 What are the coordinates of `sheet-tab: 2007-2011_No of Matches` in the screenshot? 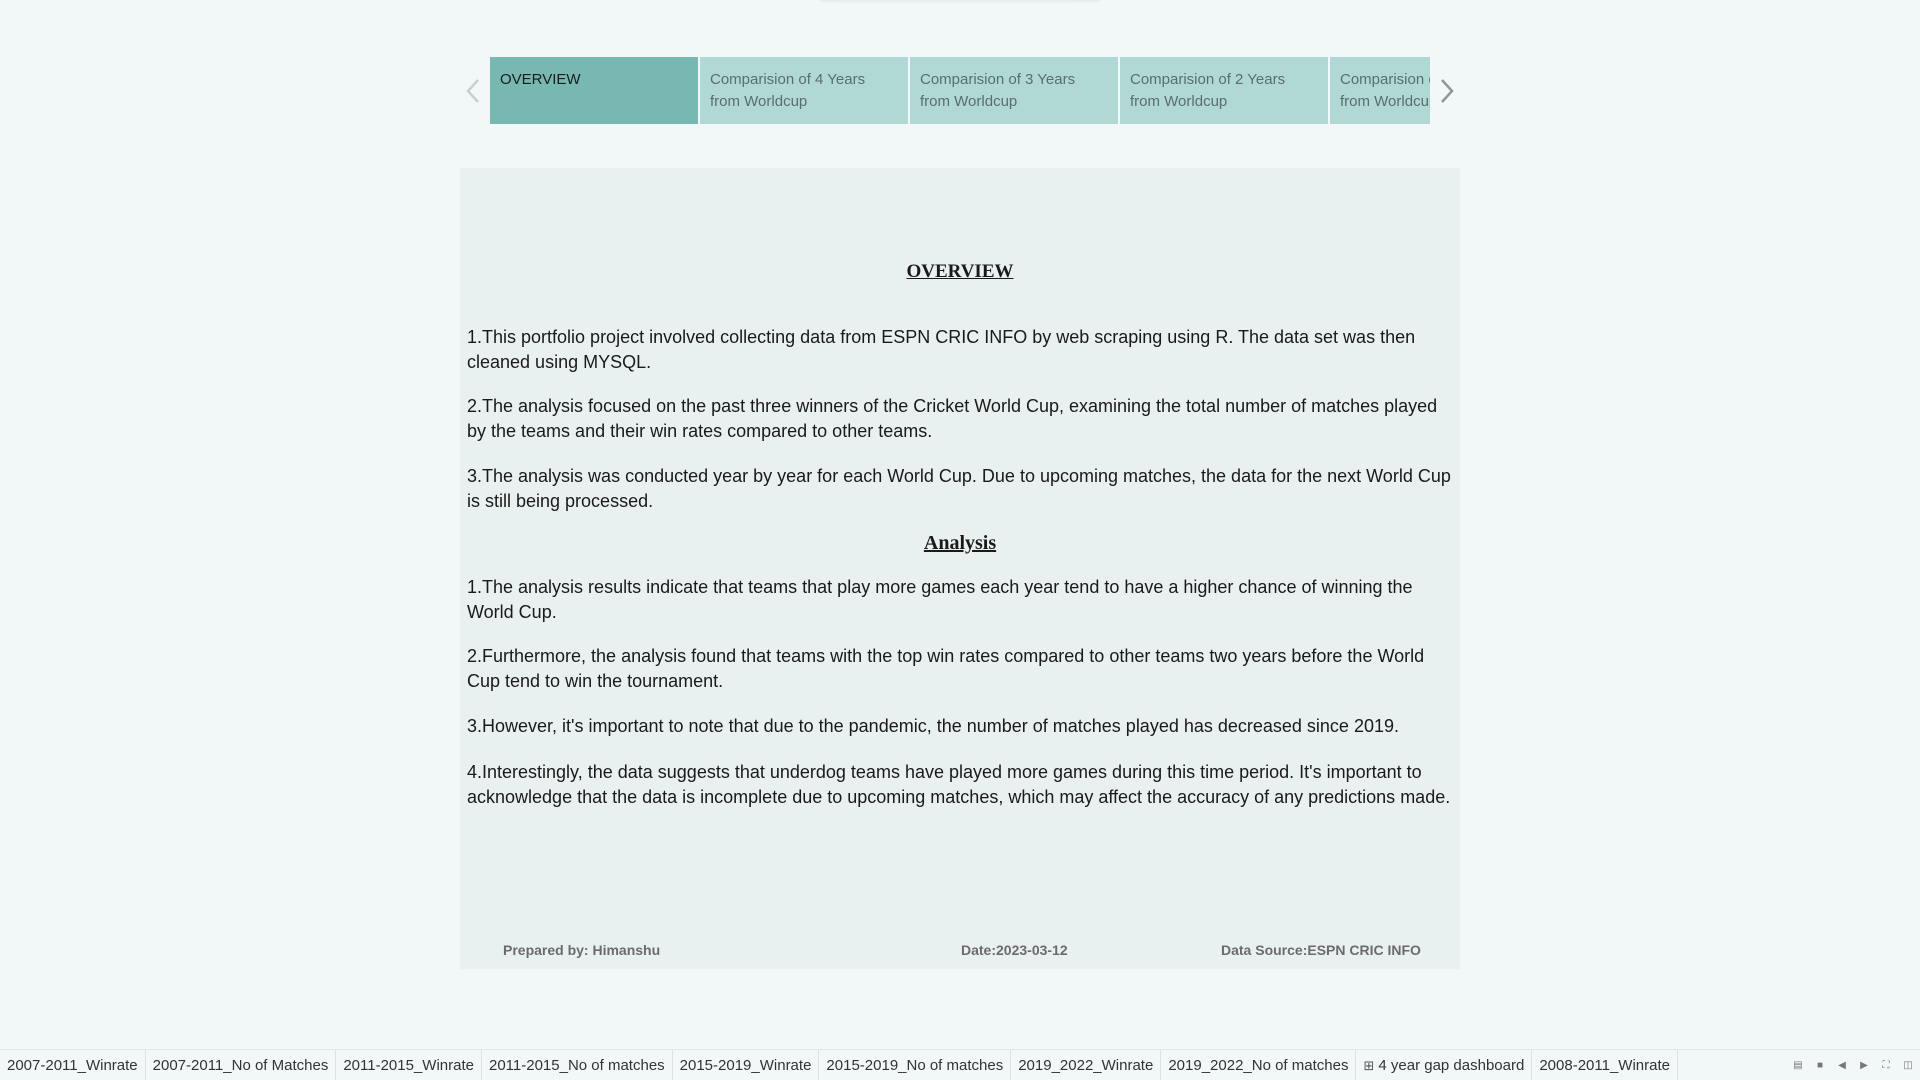 It's located at (241, 1065).